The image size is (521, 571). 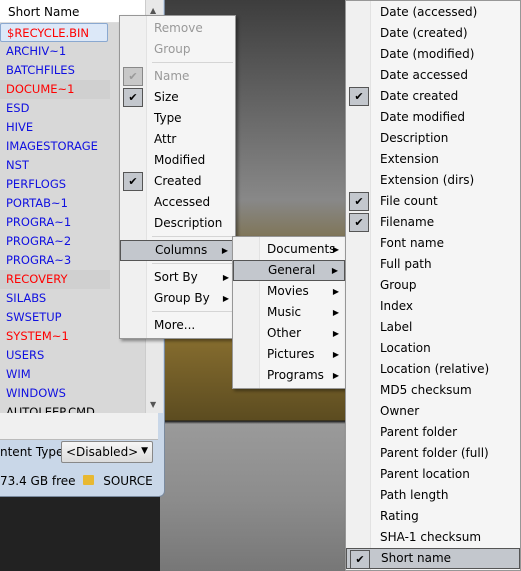 What do you see at coordinates (181, 250) in the screenshot?
I see `menu-item-label: Columns` at bounding box center [181, 250].